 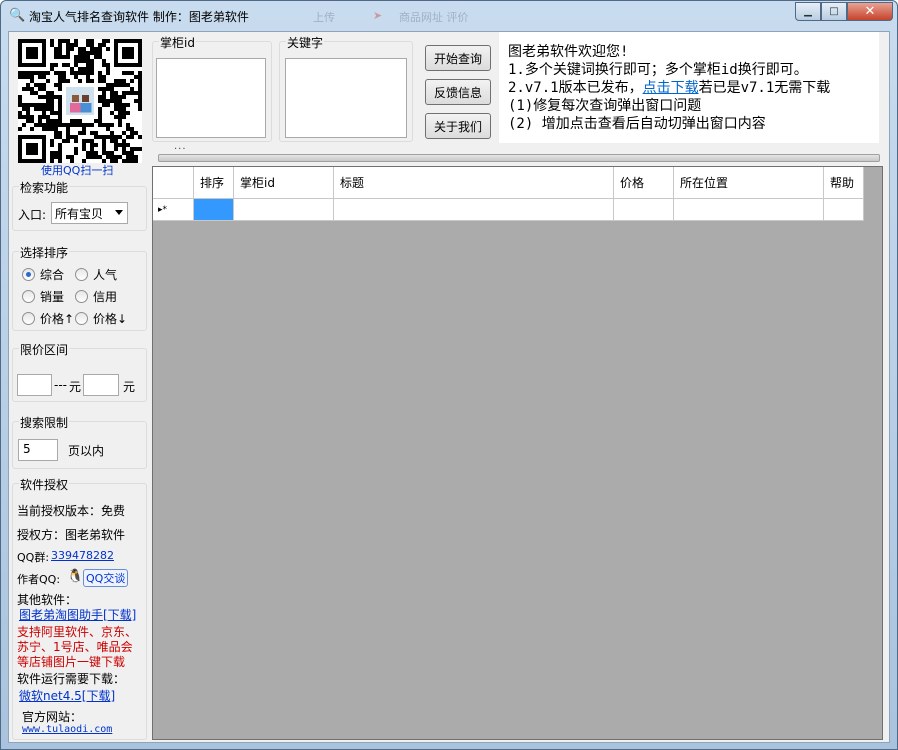 I want to click on row-header-corner, so click(x=173, y=183).